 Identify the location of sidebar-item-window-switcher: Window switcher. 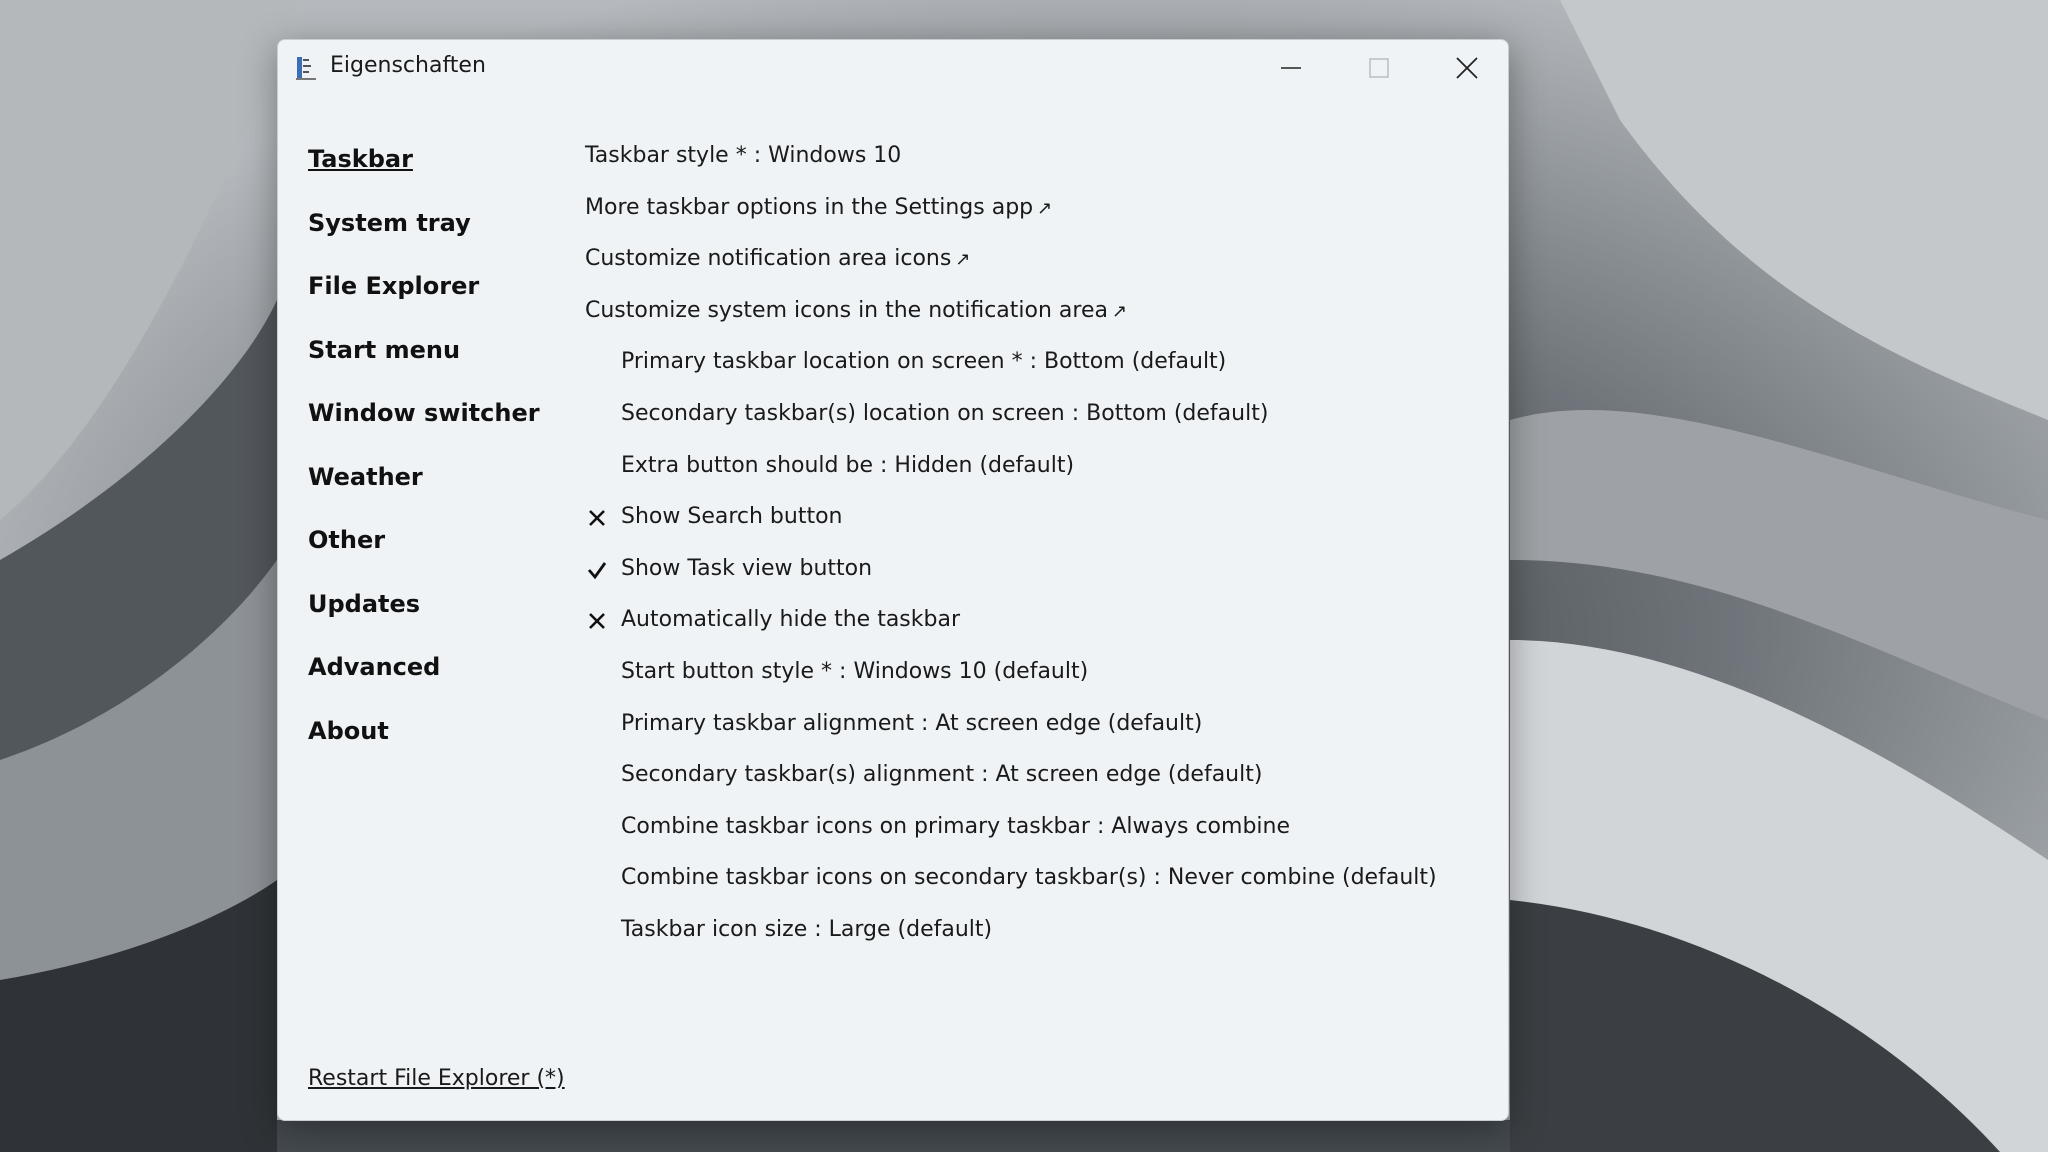
(428, 431).